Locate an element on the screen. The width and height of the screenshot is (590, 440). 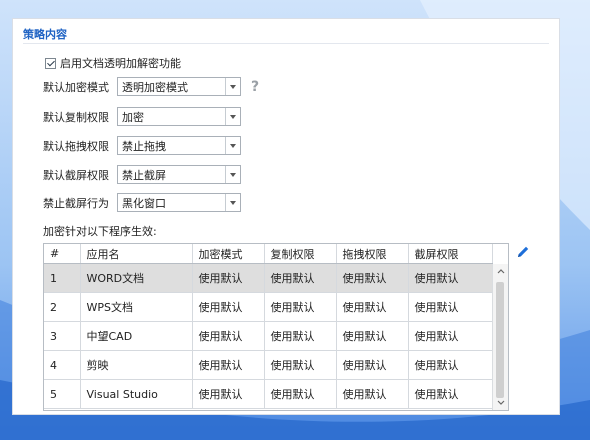
default-drag-permission-row: 默认拖拽权限 禁止拖拽 is located at coordinates (142, 145).